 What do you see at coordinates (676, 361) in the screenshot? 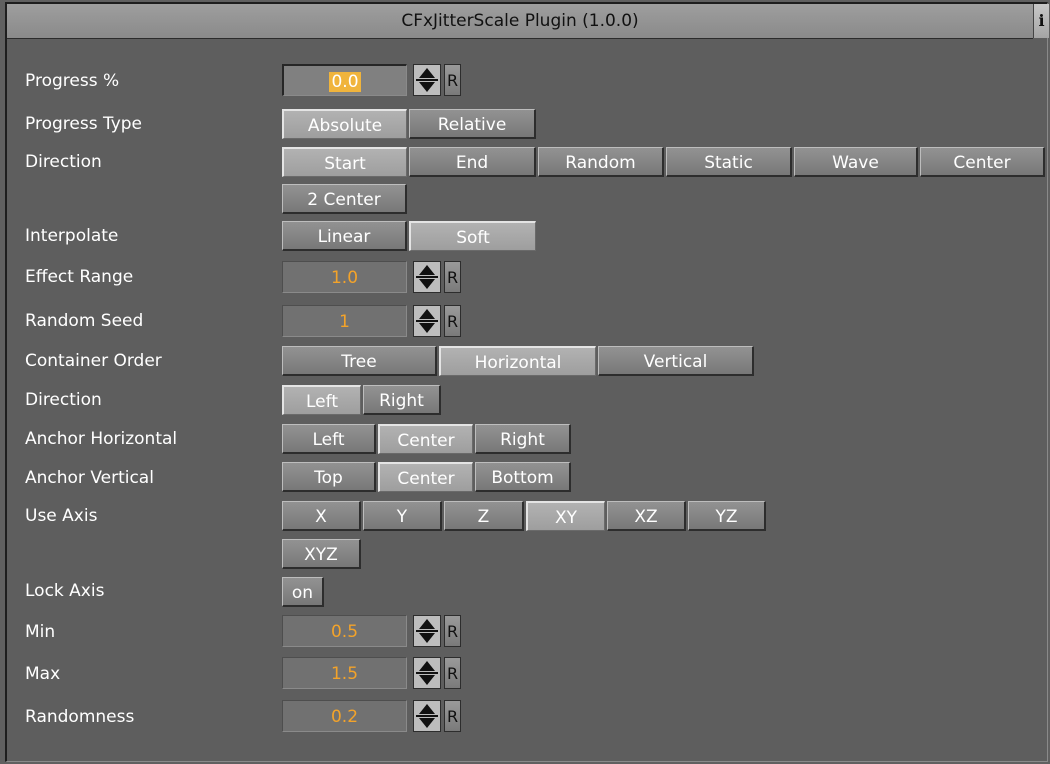
I see `container-order-vertical-button: Vertical` at bounding box center [676, 361].